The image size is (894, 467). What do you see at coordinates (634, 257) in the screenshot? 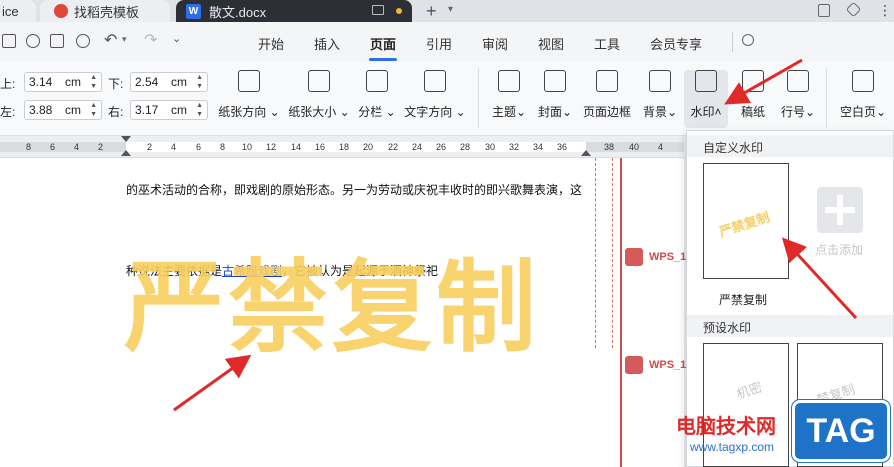
I see `user-avatar-icon` at bounding box center [634, 257].